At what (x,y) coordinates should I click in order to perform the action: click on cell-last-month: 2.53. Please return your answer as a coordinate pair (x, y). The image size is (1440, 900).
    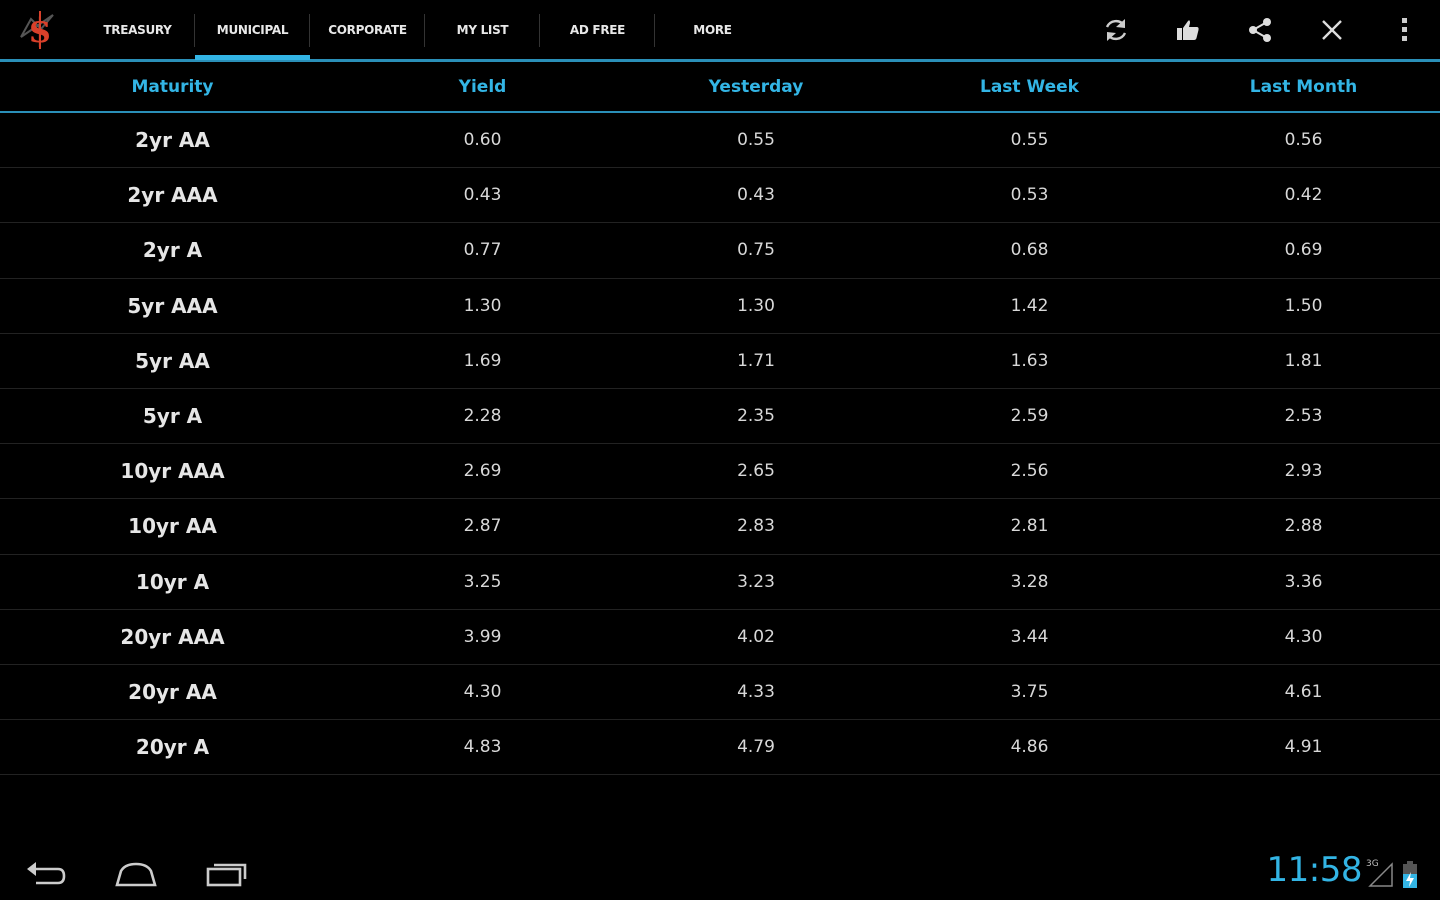
    Looking at the image, I should click on (1303, 416).